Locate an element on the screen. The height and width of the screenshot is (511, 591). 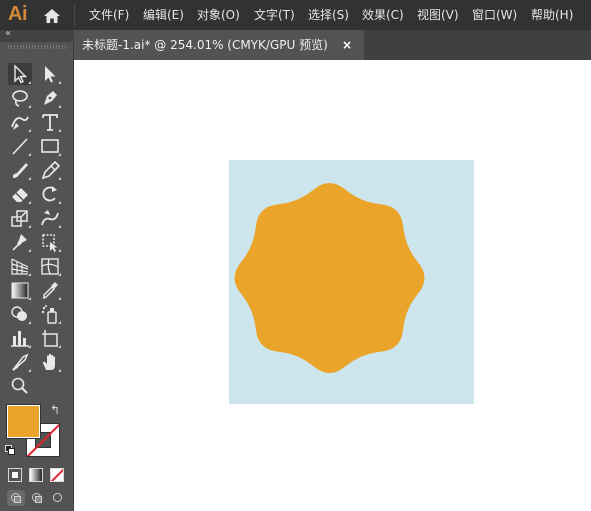
lasso-tool is located at coordinates (20, 98).